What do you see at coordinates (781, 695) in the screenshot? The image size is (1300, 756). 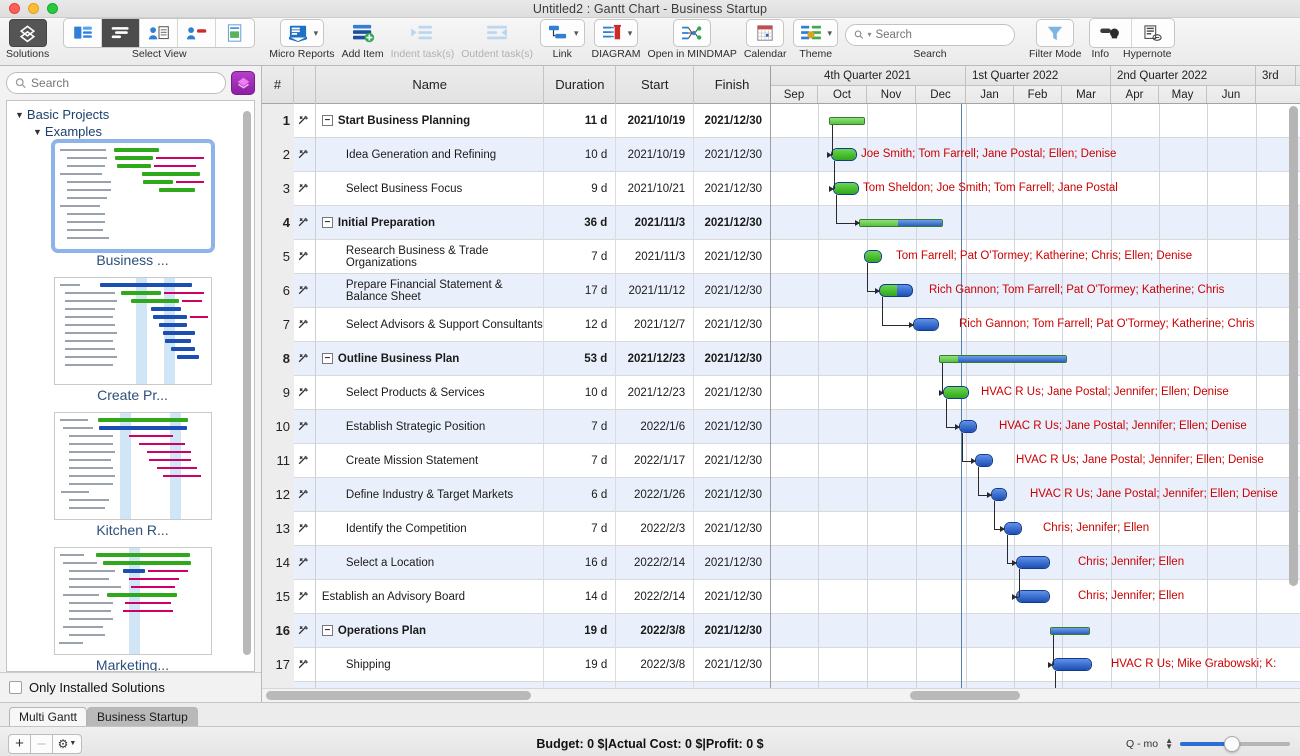 I see `horizontal-scrollbar-track` at bounding box center [781, 695].